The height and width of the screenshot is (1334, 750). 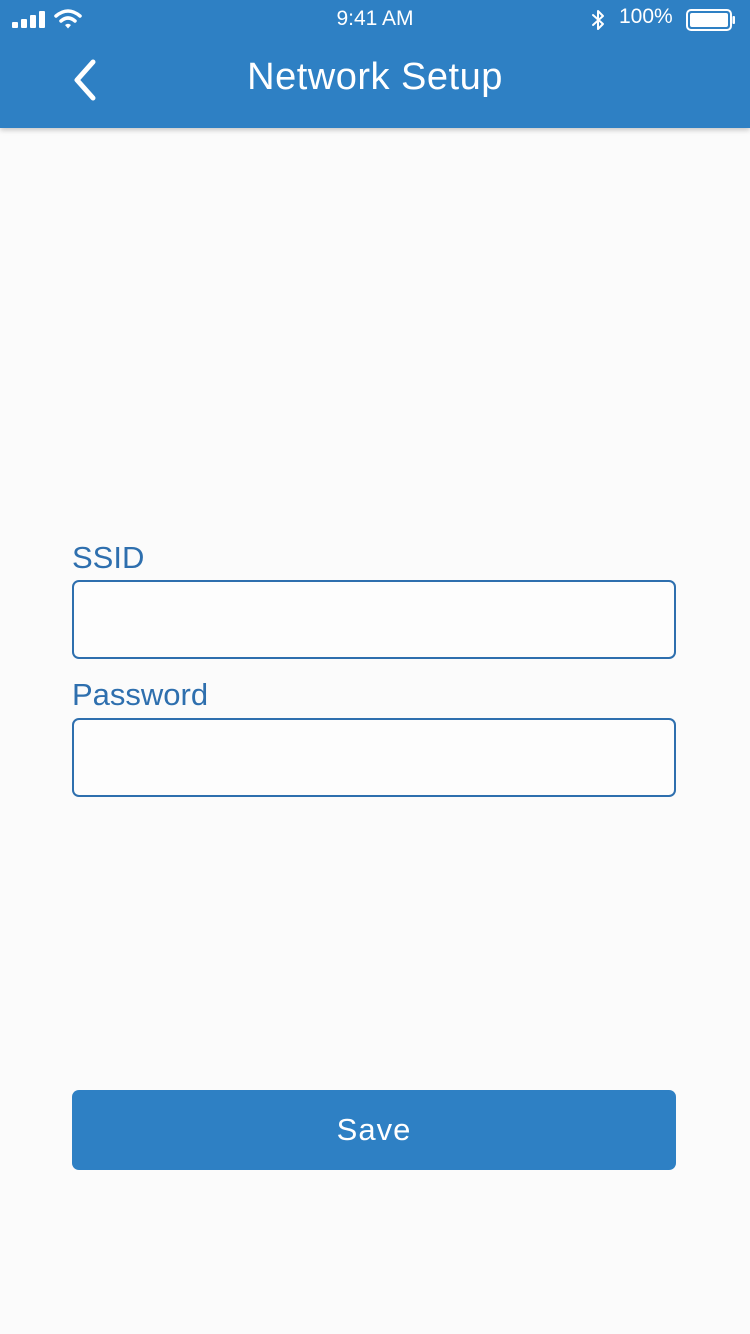 I want to click on save-button: Save, so click(x=374, y=1130).